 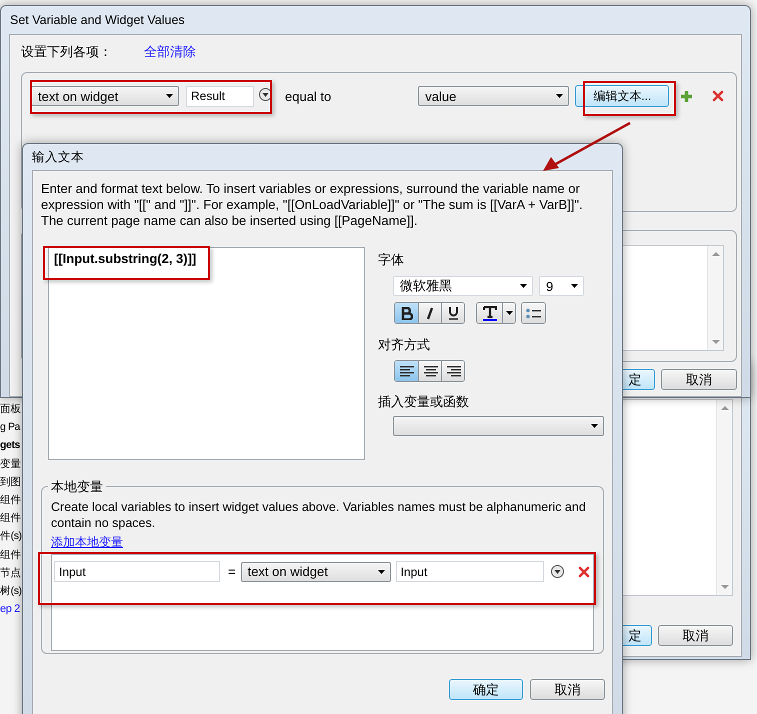 I want to click on text-color-icon, so click(x=489, y=313).